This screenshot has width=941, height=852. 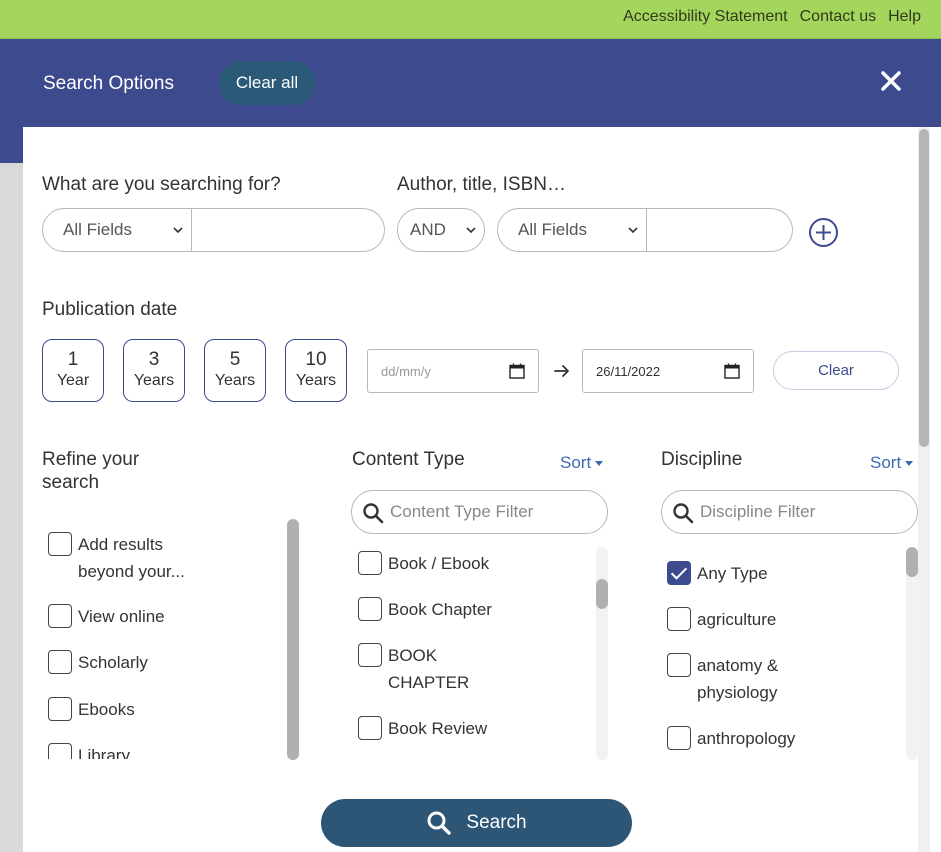 I want to click on range-number: 5, so click(x=235, y=359).